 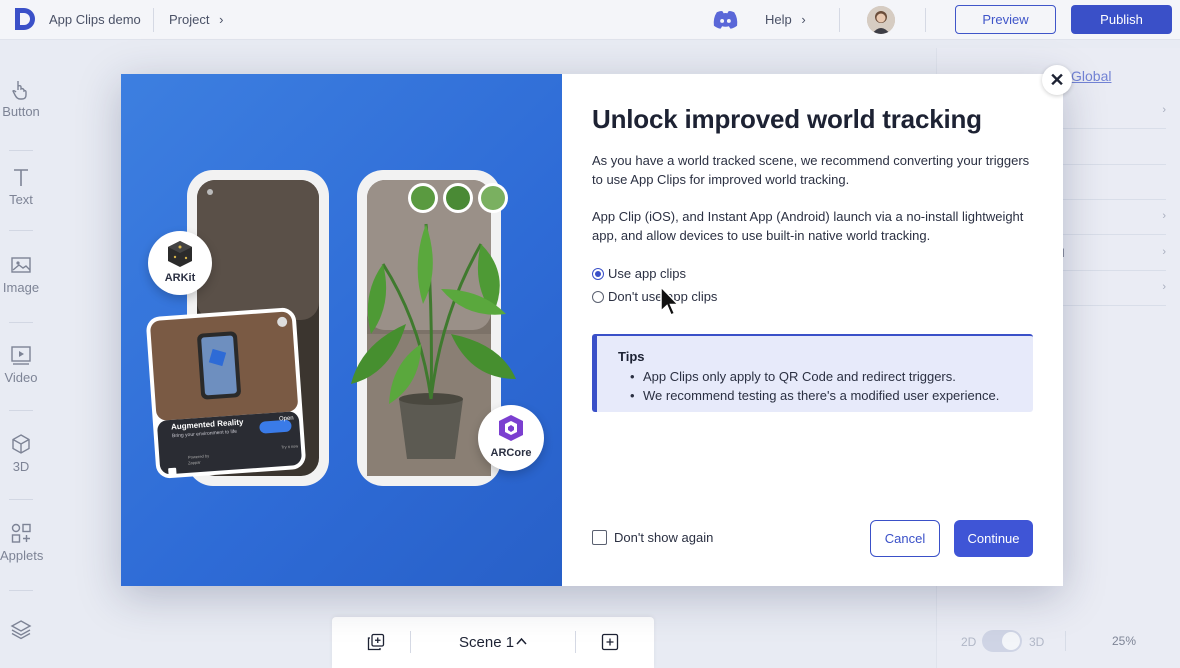 I want to click on radio-button-checked, so click(x=598, y=273).